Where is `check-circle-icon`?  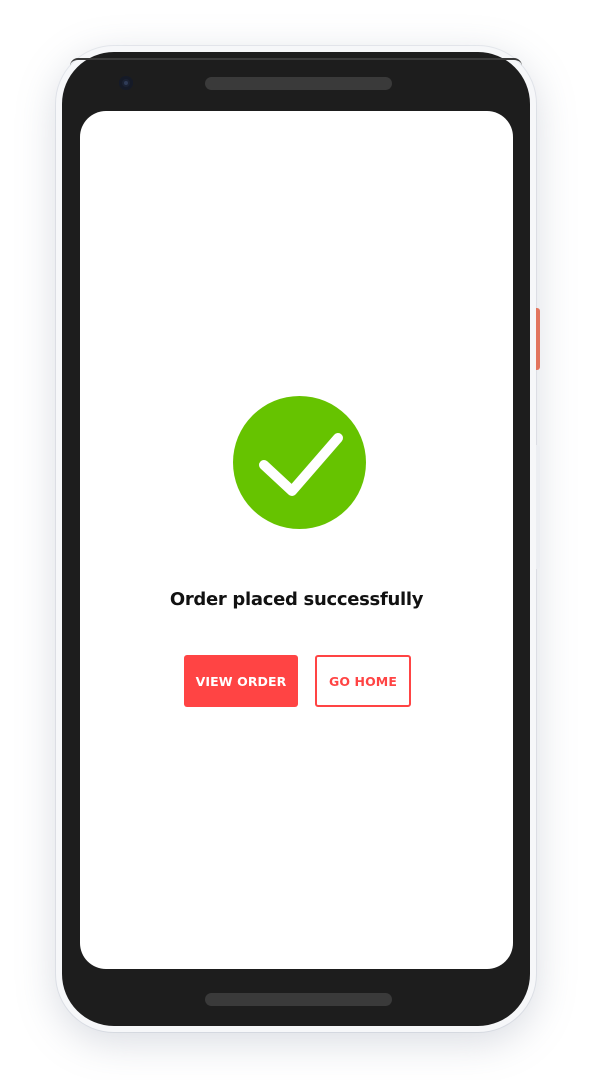
check-circle-icon is located at coordinates (299, 462).